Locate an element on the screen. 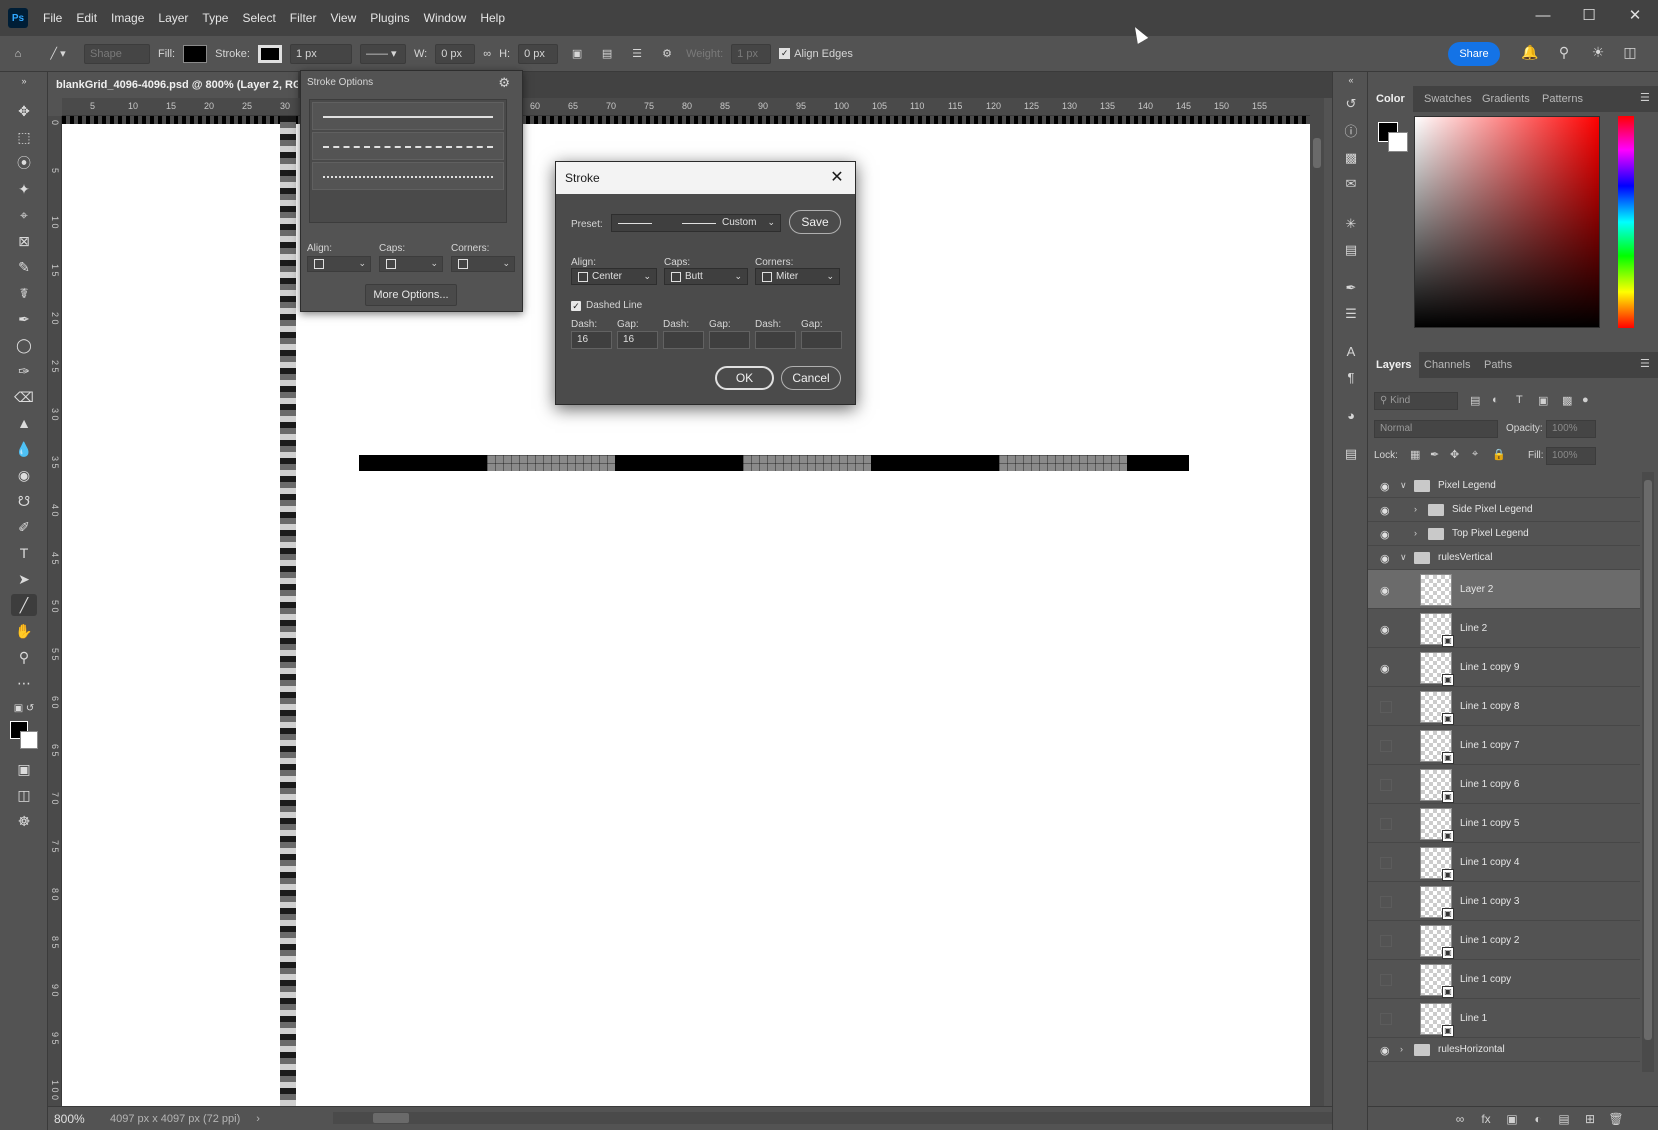 This screenshot has height=1130, width=1658. workspace-icon: ◫ is located at coordinates (1630, 54).